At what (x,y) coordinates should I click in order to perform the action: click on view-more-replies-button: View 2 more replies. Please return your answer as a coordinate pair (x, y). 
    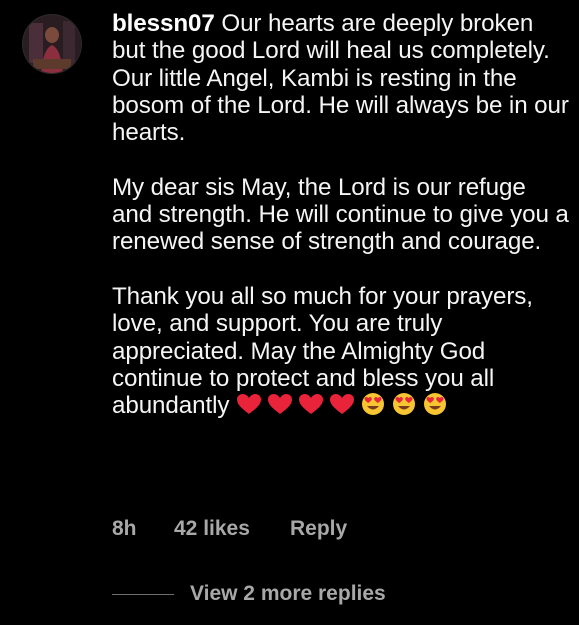
    Looking at the image, I should click on (249, 594).